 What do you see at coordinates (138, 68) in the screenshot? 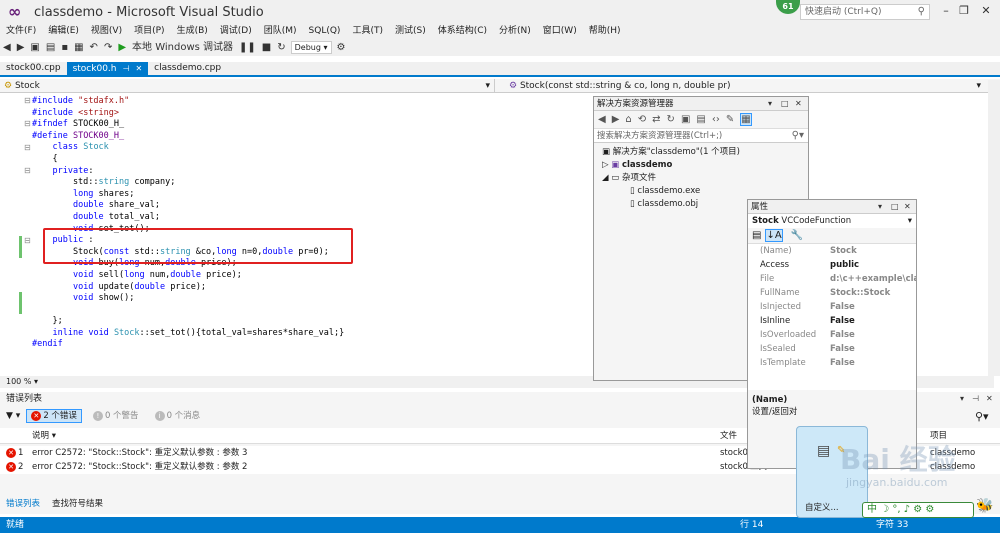
I see `close-tab-icon: ✕` at bounding box center [138, 68].